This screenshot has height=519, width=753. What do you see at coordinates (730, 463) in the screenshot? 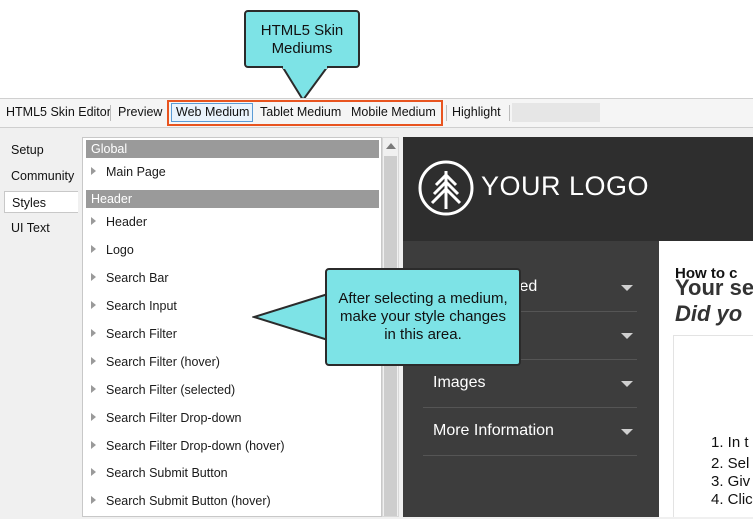
I see `preview-step: 2. Sel` at bounding box center [730, 463].